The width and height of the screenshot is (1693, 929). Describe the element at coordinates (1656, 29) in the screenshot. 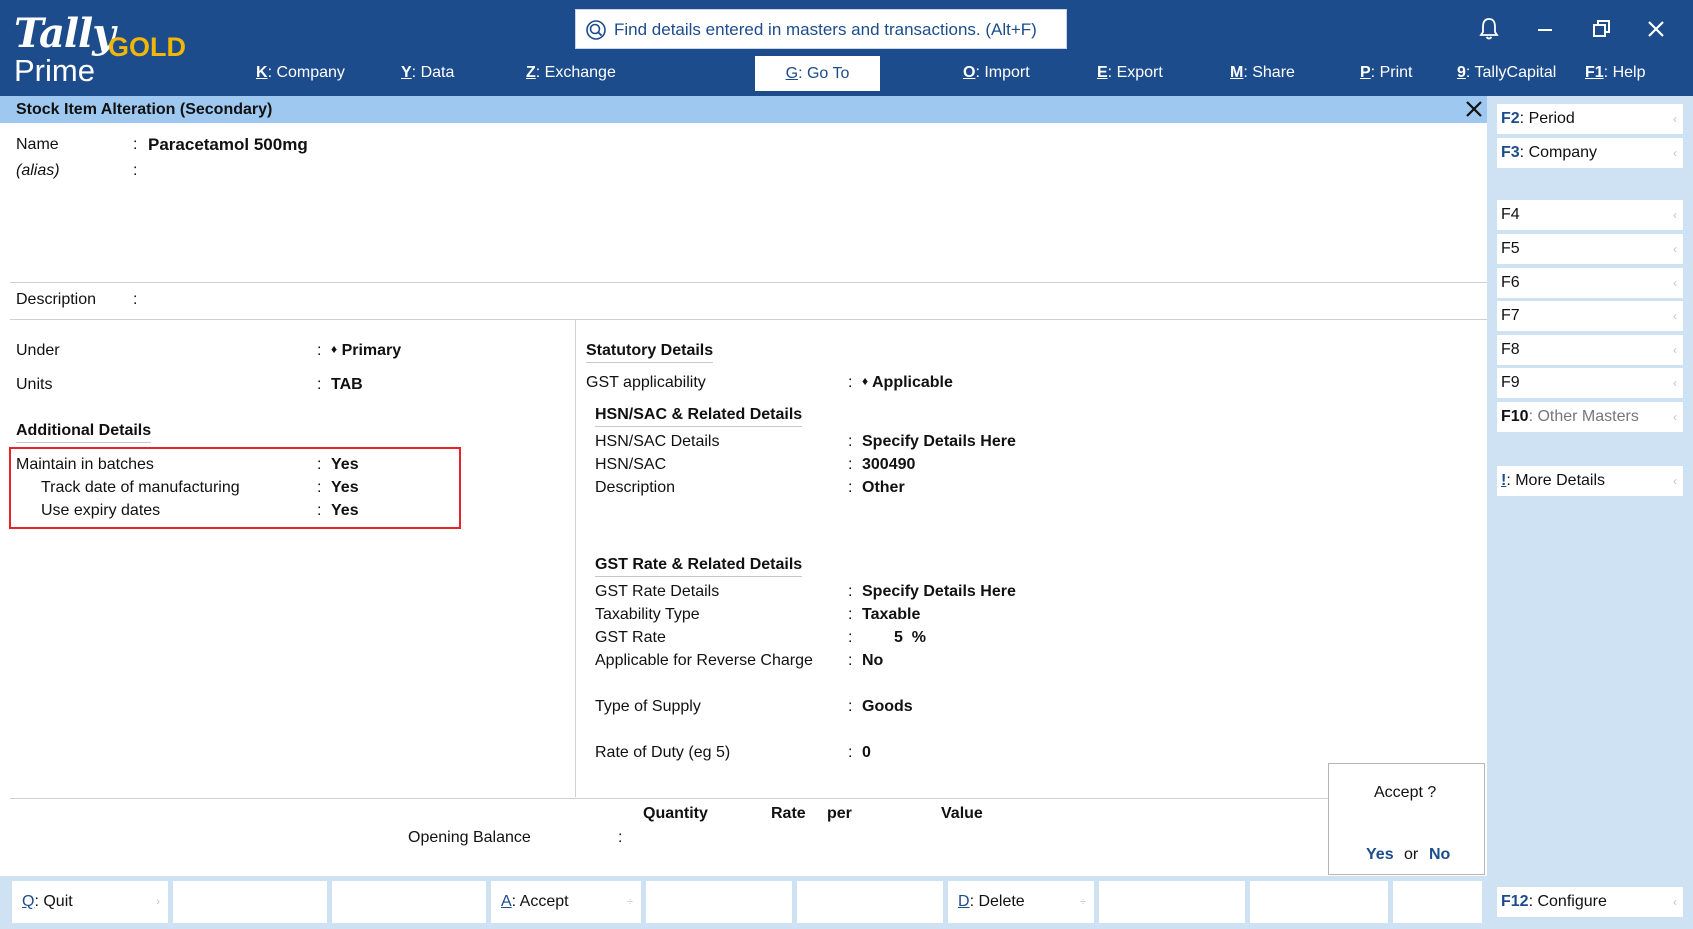

I see `window-close-icon` at that location.